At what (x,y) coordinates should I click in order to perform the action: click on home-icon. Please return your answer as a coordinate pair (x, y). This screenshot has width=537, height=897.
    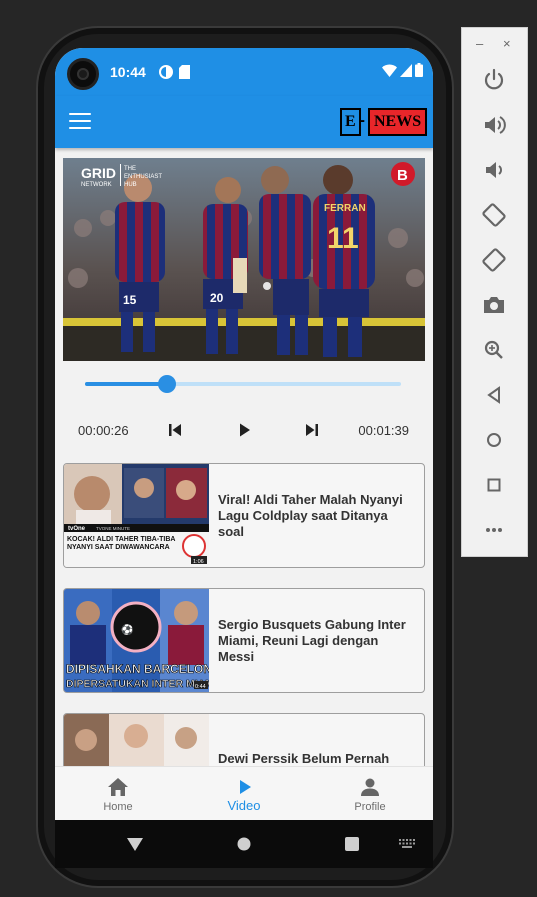
    Looking at the image, I should click on (118, 787).